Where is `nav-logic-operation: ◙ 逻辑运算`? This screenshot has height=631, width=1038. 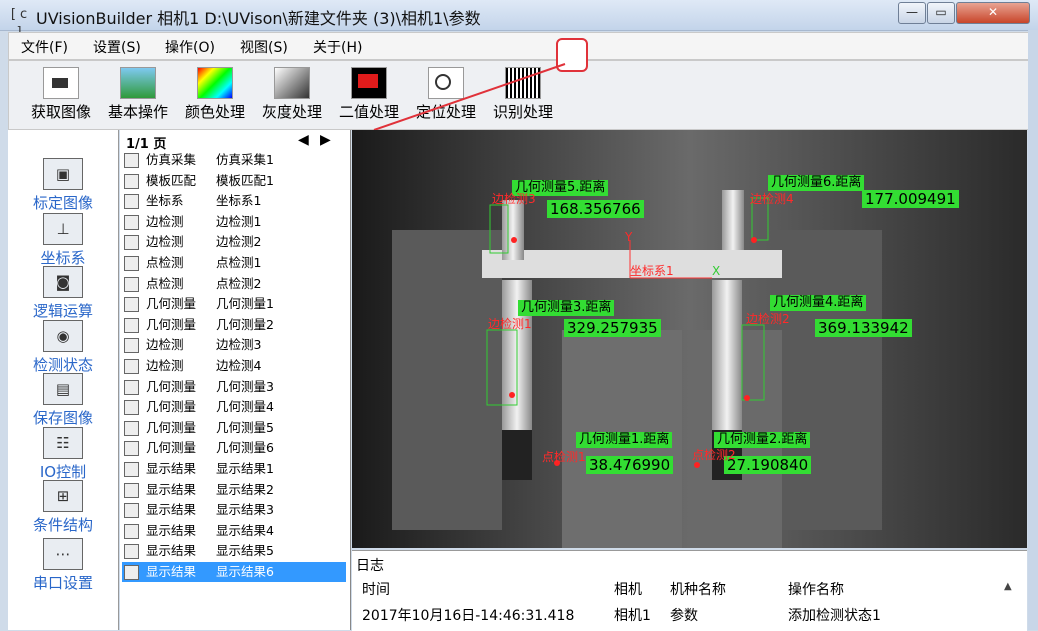 nav-logic-operation: ◙ 逻辑运算 is located at coordinates (63, 293).